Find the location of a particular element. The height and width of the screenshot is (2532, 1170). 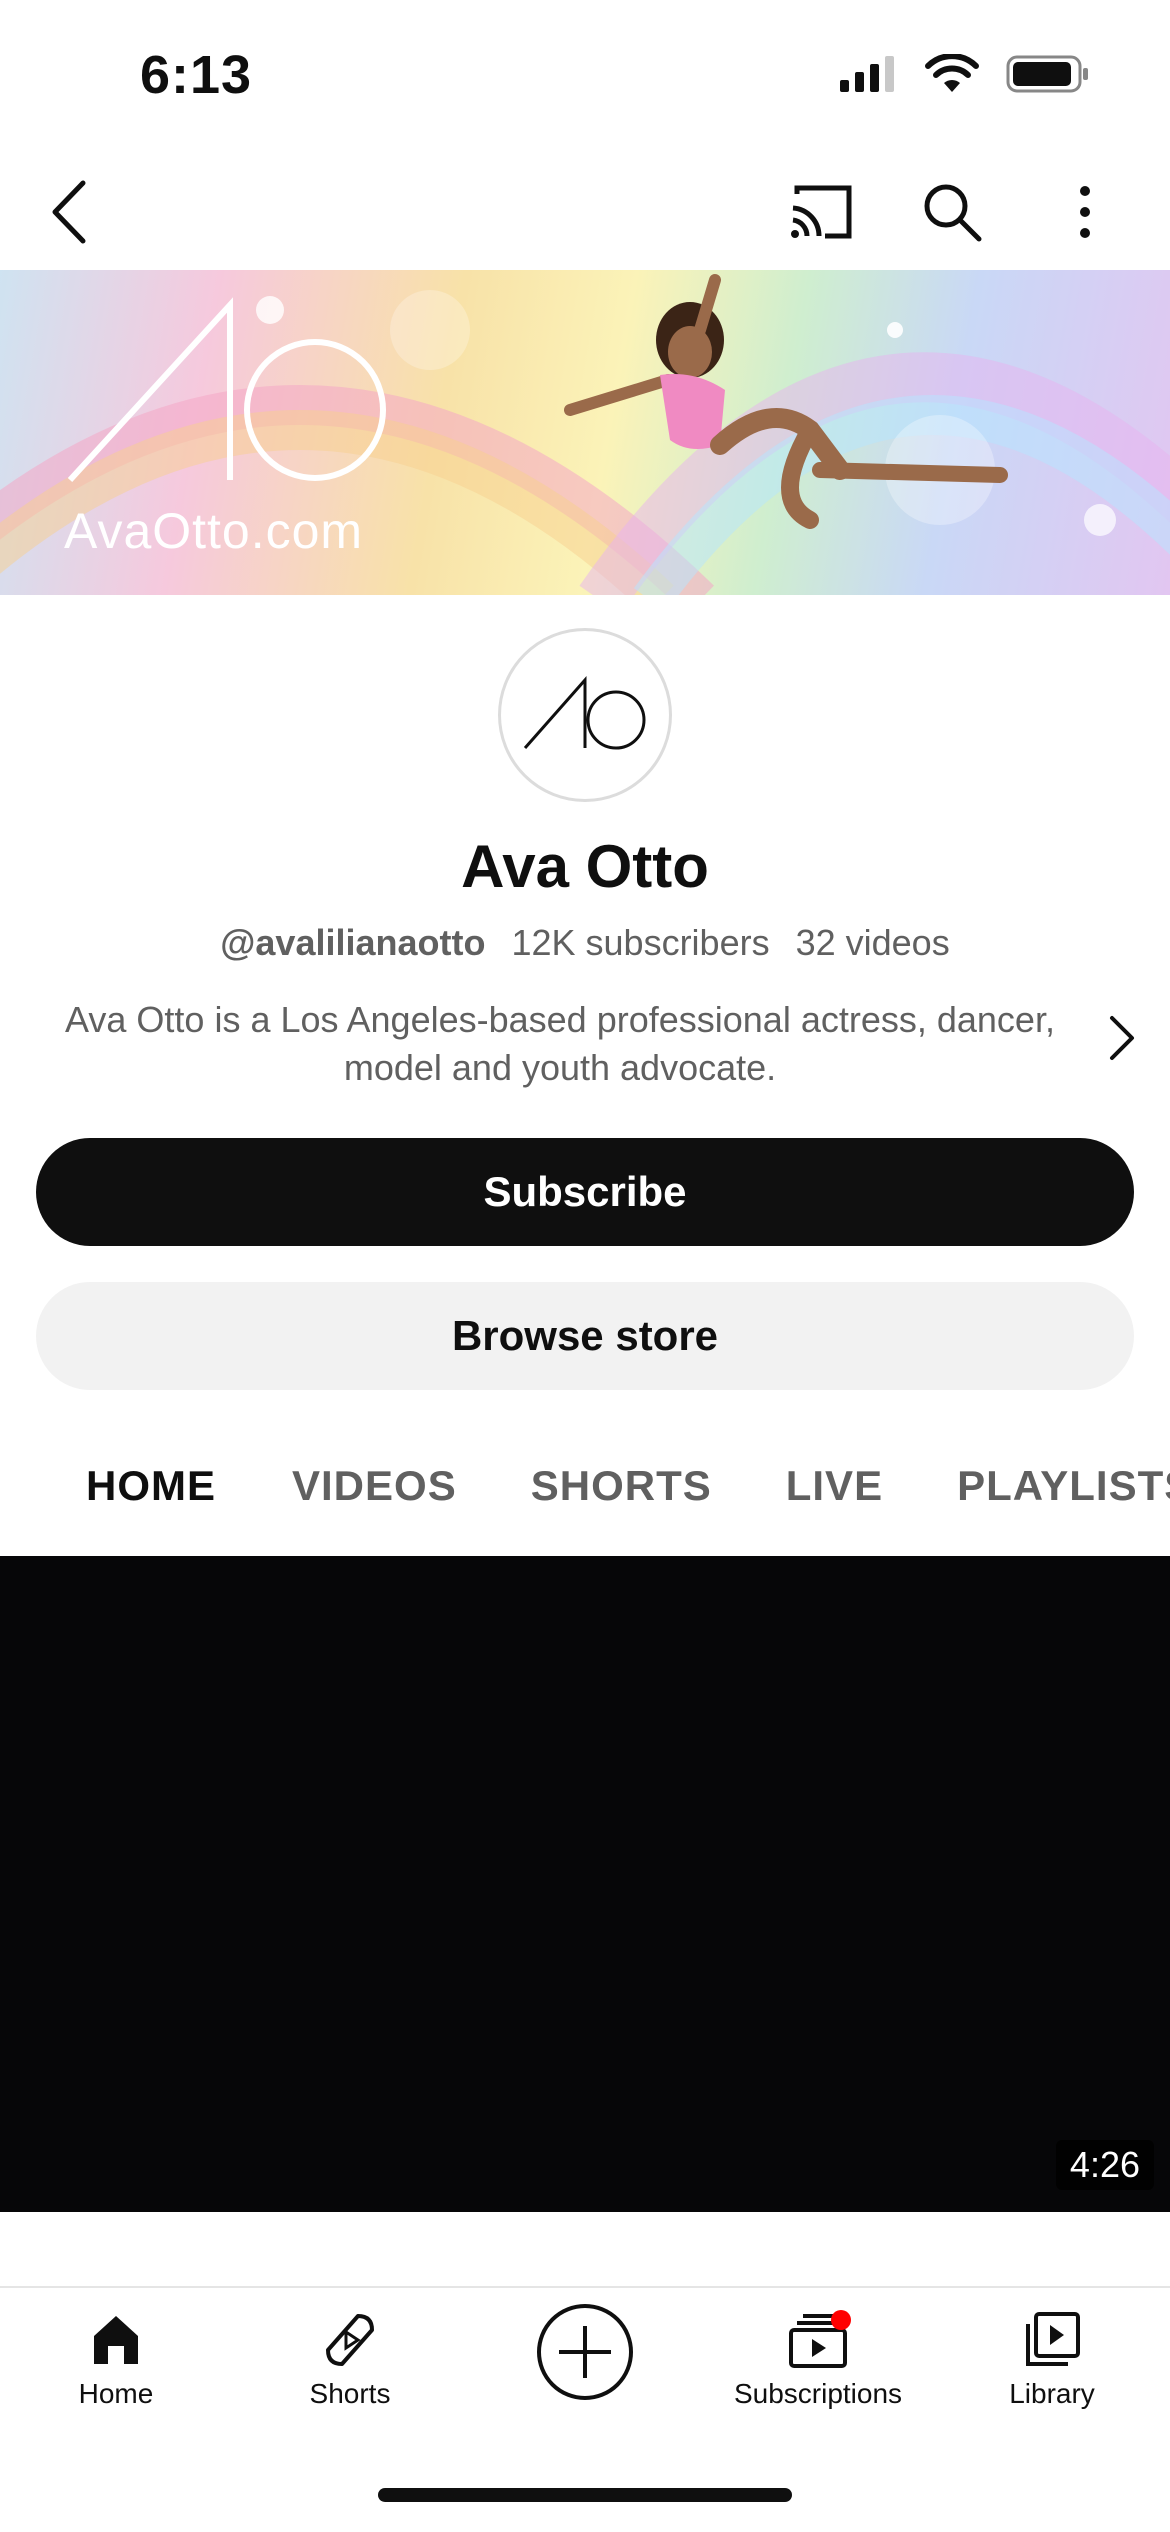

subscriber-count: 12K subscribers is located at coordinates (640, 942).